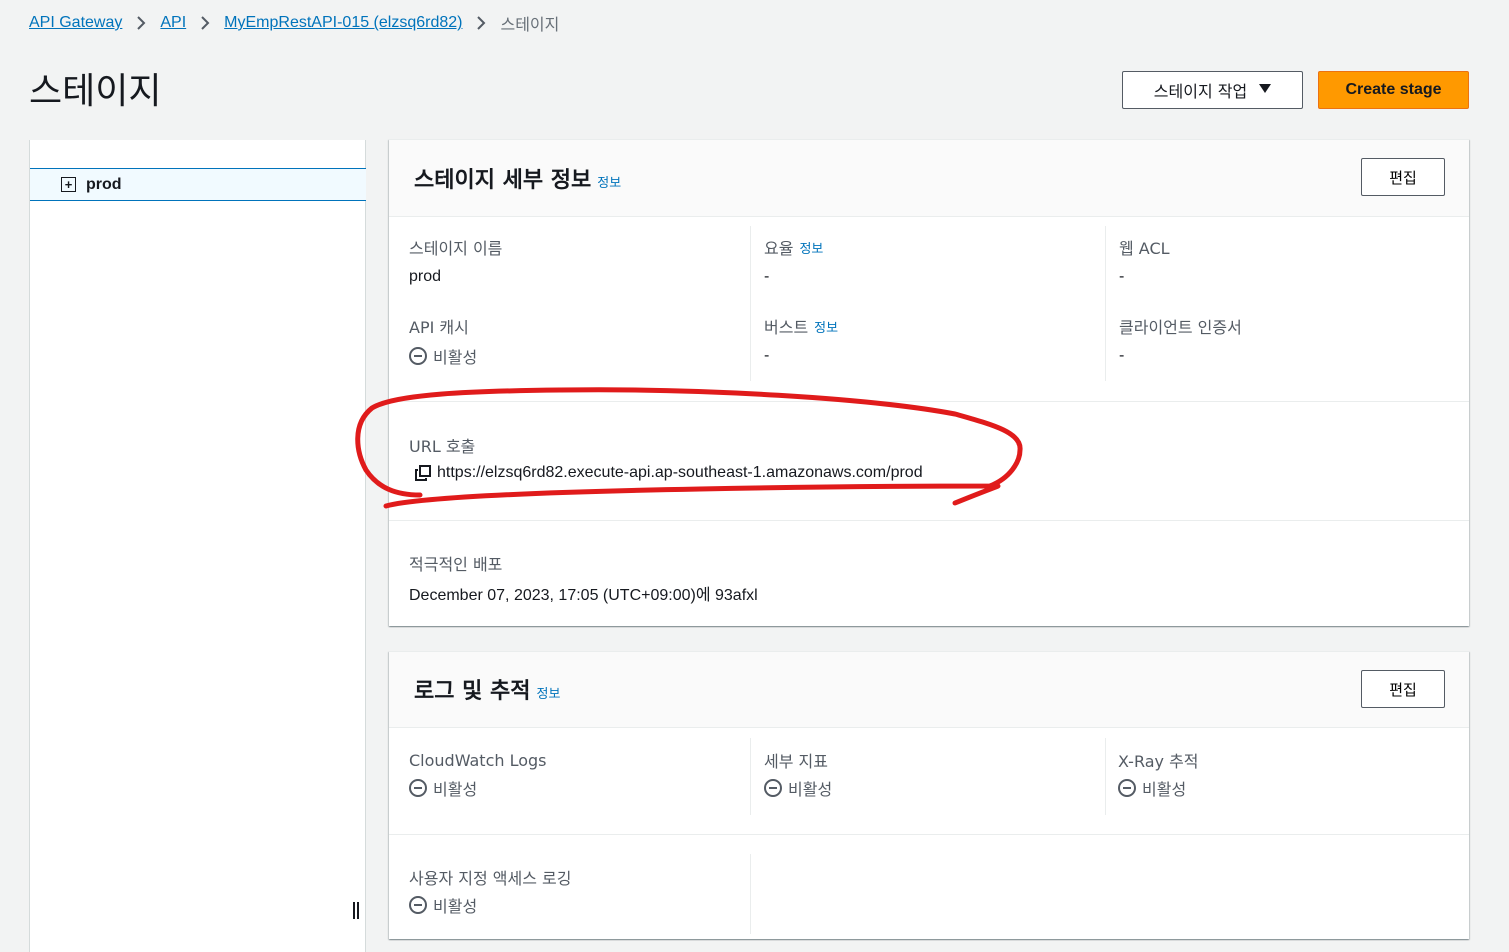 Image resolution: width=1509 pixels, height=952 pixels. Describe the element at coordinates (1158, 774) in the screenshot. I see `xray-tracing-field: X-Ray 추적 비활성` at that location.